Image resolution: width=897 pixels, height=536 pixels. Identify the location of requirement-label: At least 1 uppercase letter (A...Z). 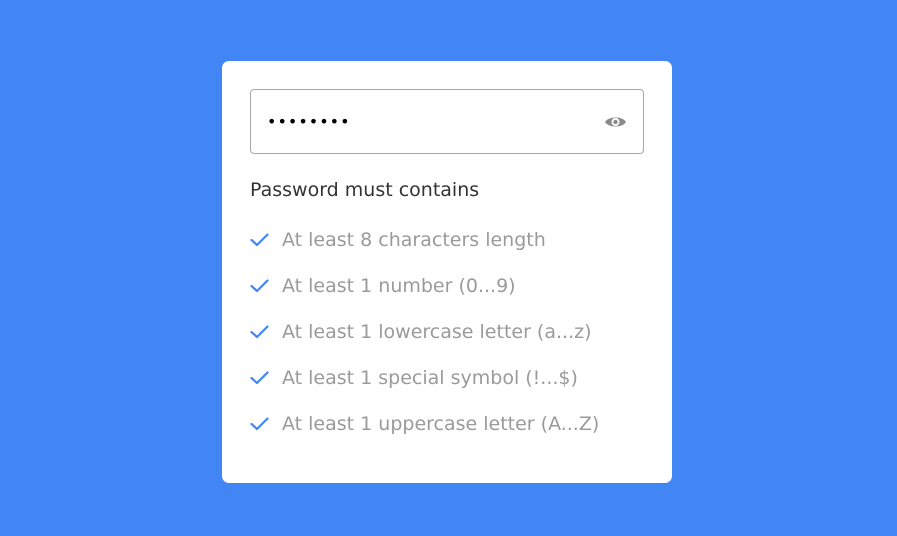
(441, 424).